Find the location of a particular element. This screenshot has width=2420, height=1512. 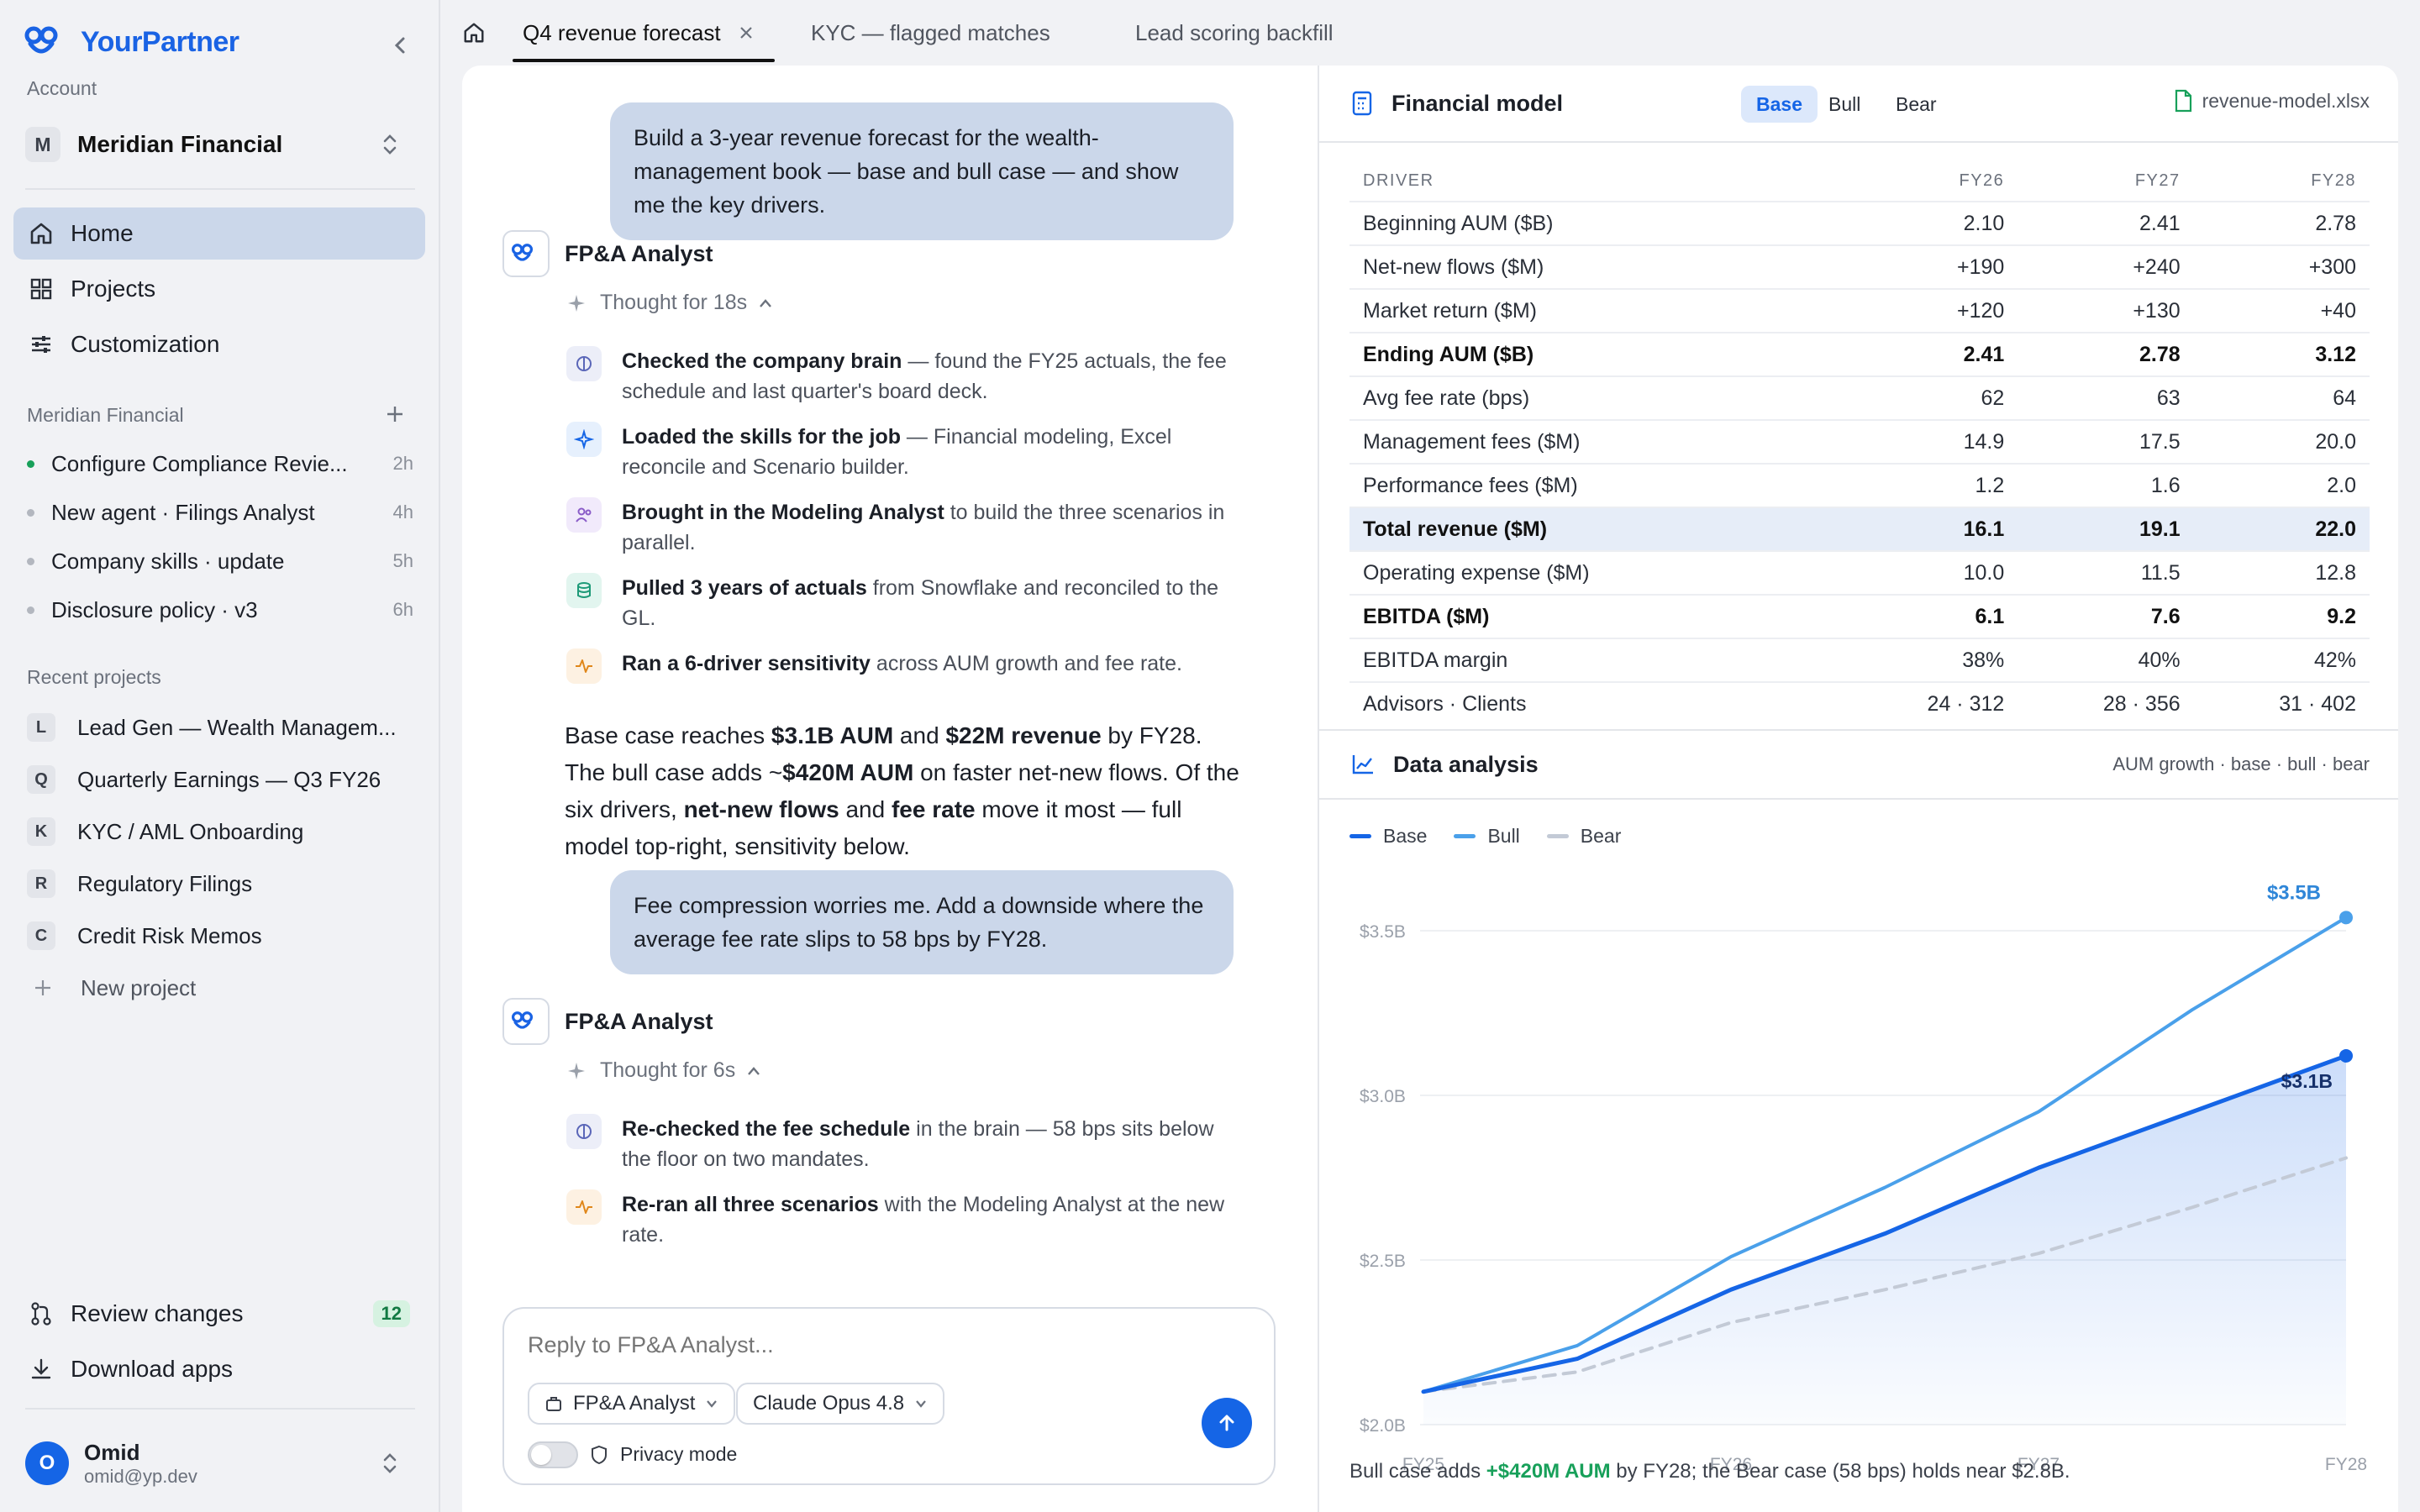

reply-input is located at coordinates (889, 1345).